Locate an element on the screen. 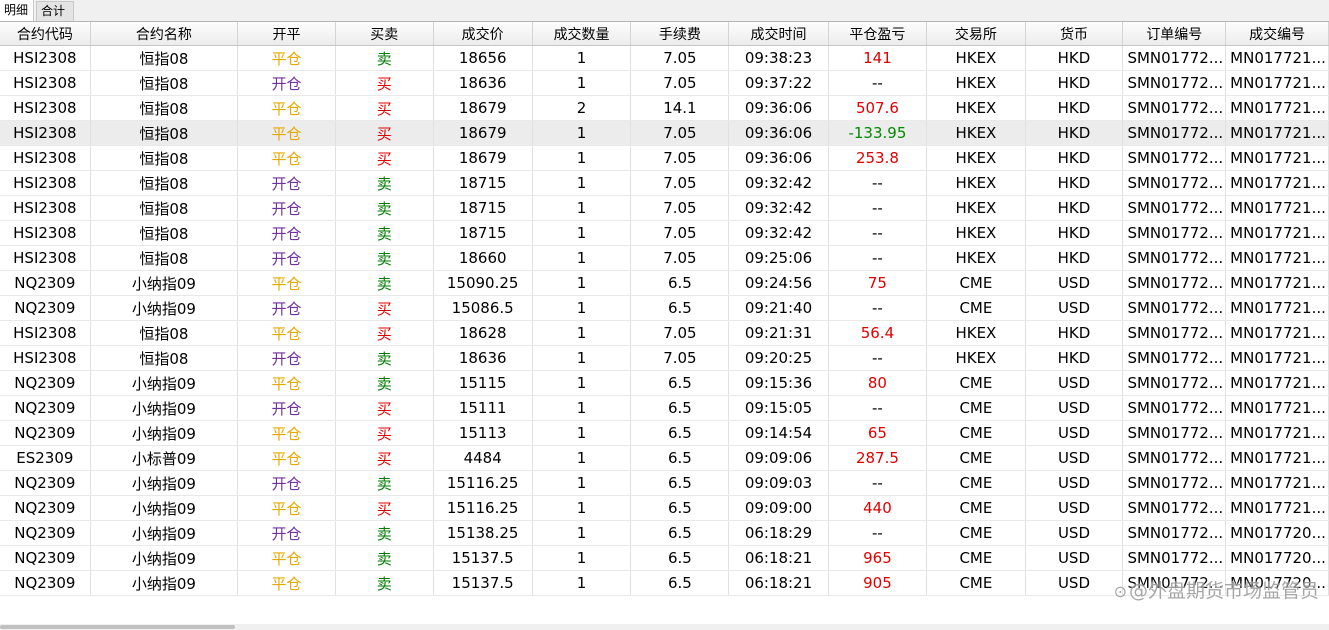  col-header-quantity: 成交数量 is located at coordinates (582, 34).